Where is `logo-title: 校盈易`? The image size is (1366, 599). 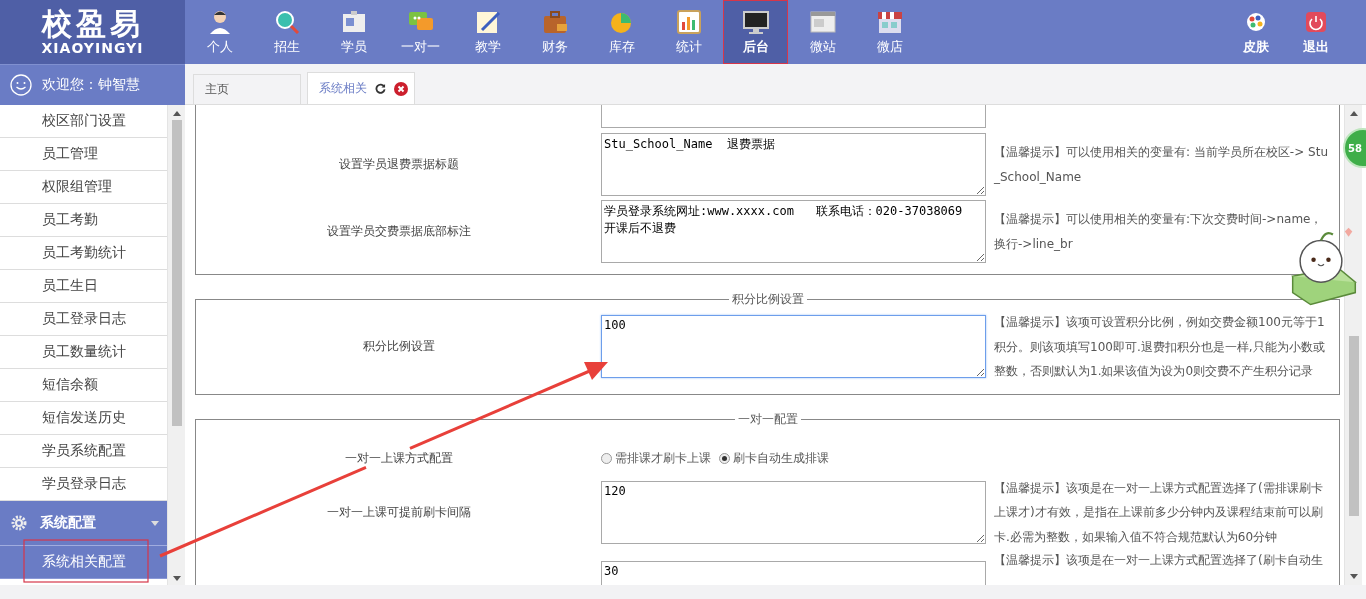 logo-title: 校盈易 is located at coordinates (92, 24).